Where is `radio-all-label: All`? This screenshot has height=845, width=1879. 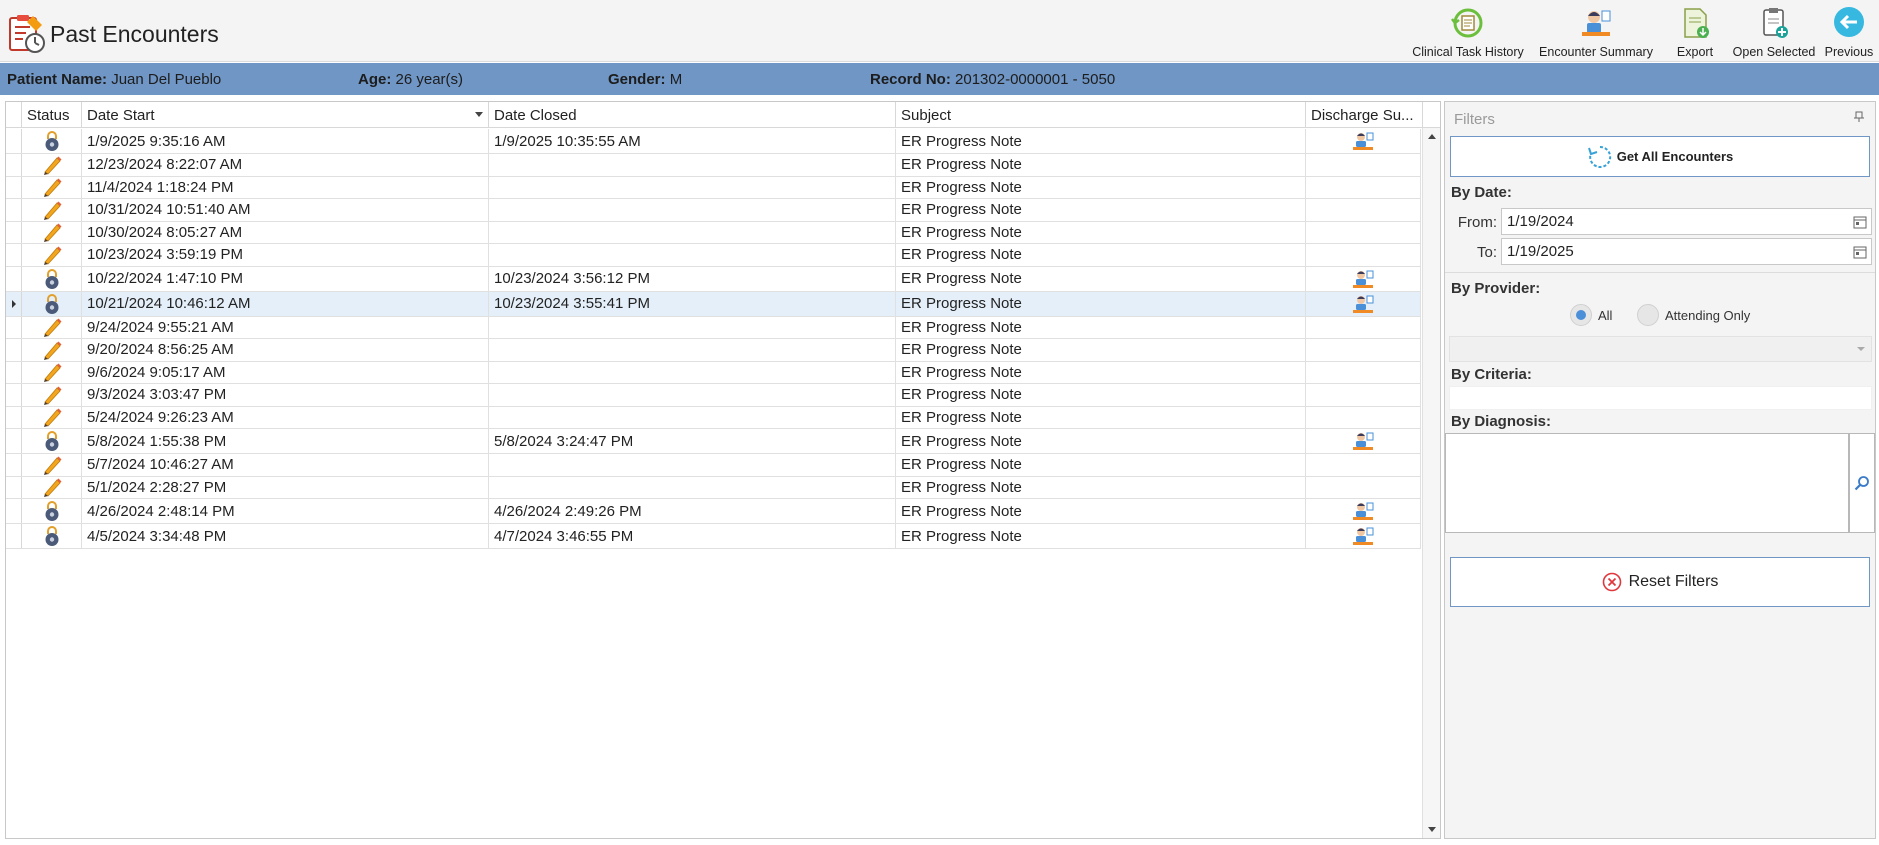 radio-all-label: All is located at coordinates (1605, 315).